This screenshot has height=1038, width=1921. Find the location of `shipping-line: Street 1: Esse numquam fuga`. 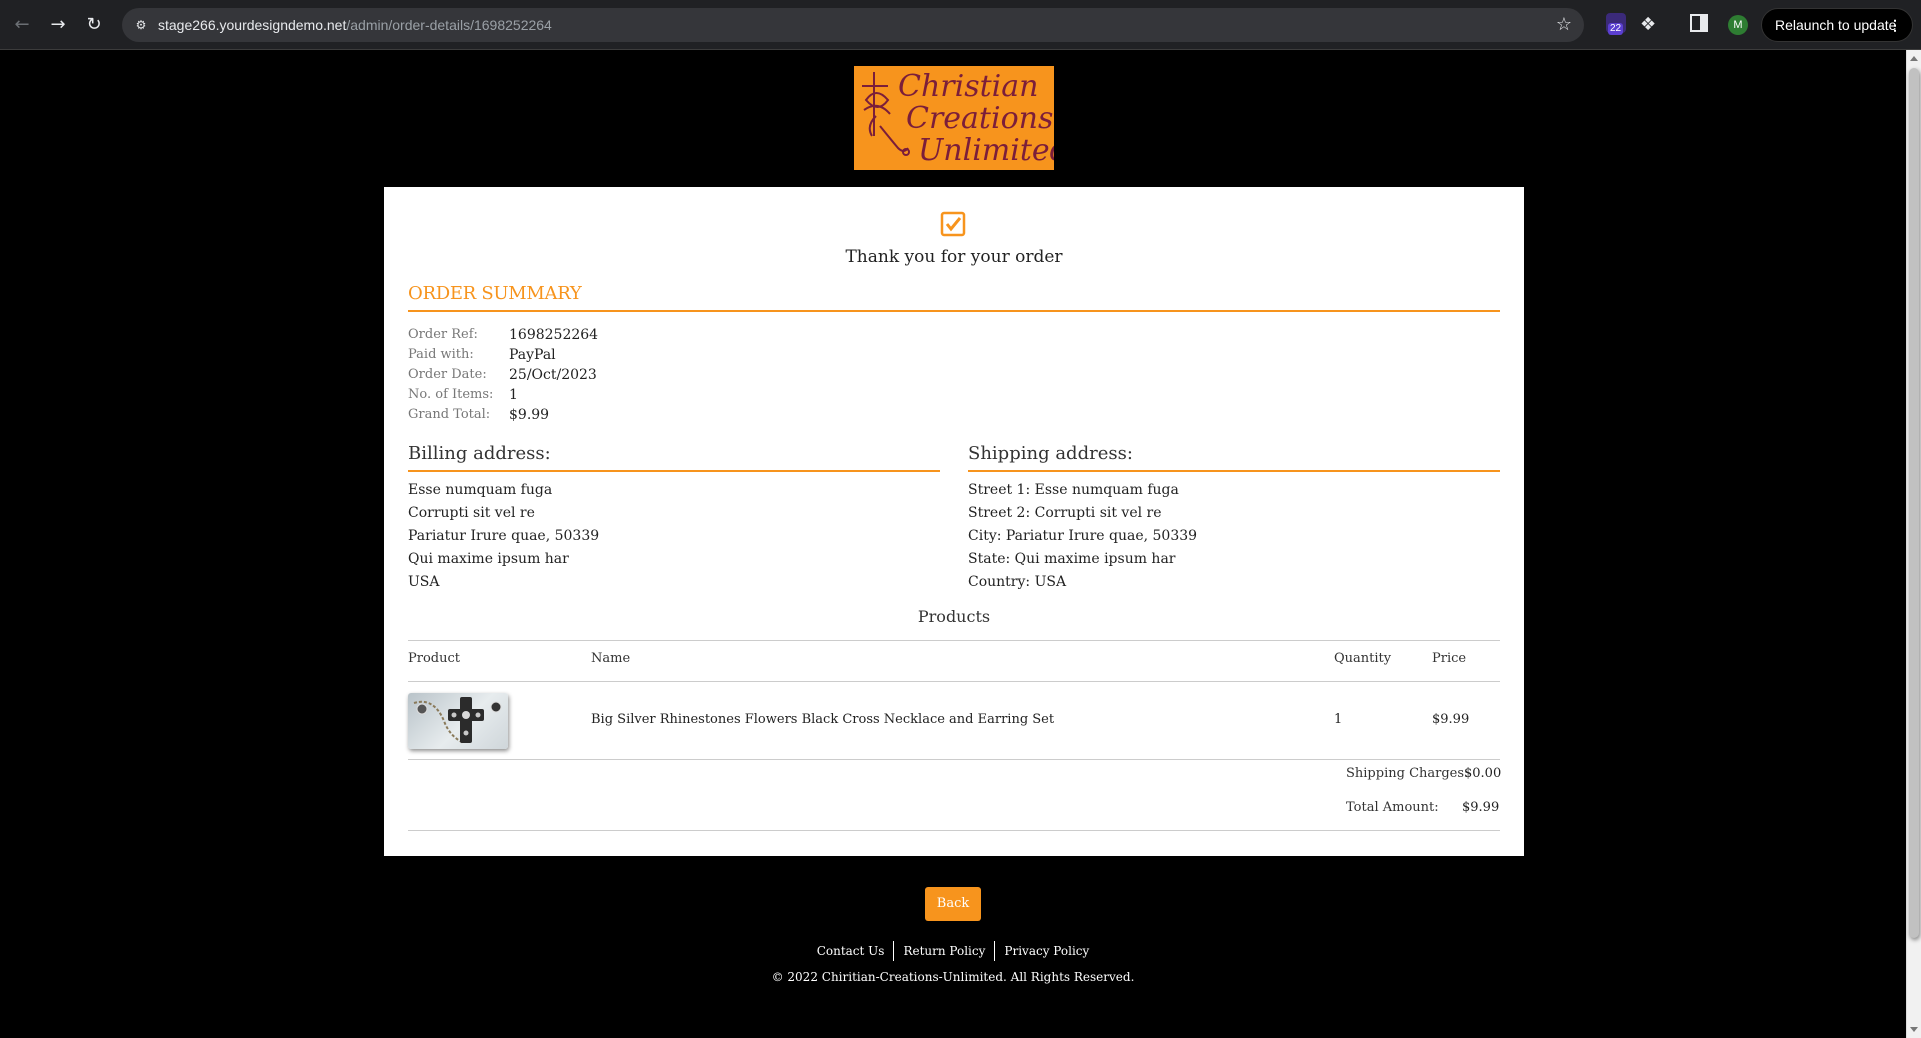

shipping-line: Street 1: Esse numquam fuga is located at coordinates (1073, 490).